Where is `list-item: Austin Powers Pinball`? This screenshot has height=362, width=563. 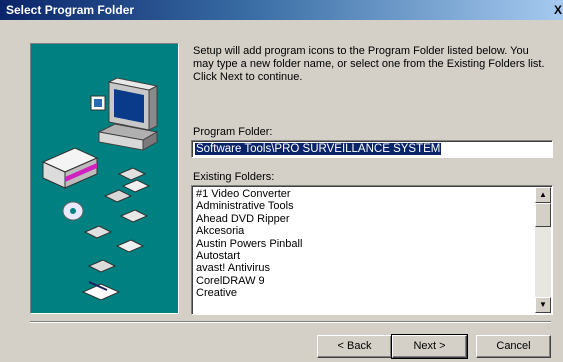
list-item: Austin Powers Pinball is located at coordinates (365, 244).